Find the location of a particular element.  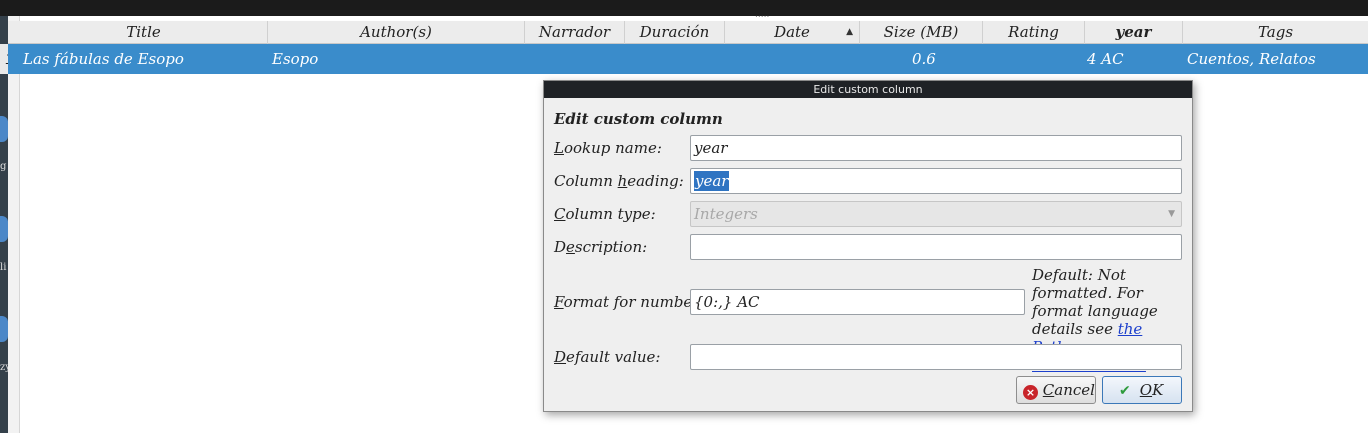

column-heading-input: year is located at coordinates (936, 181).